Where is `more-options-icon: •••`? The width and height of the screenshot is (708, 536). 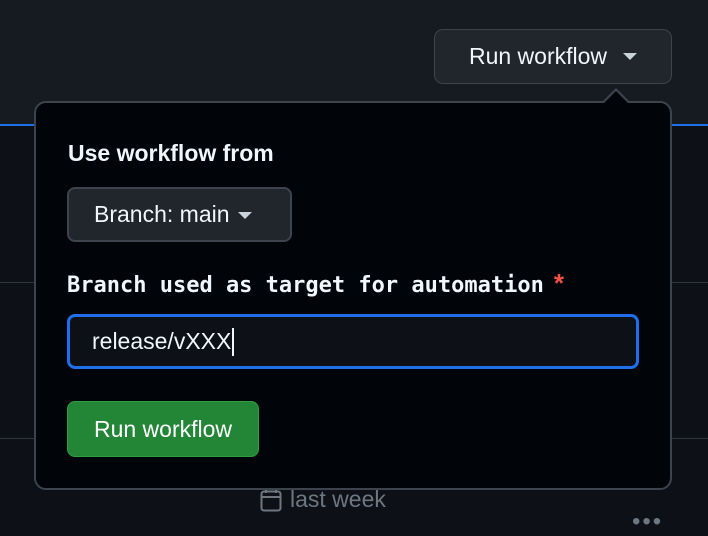 more-options-icon: ••• is located at coordinates (647, 522).